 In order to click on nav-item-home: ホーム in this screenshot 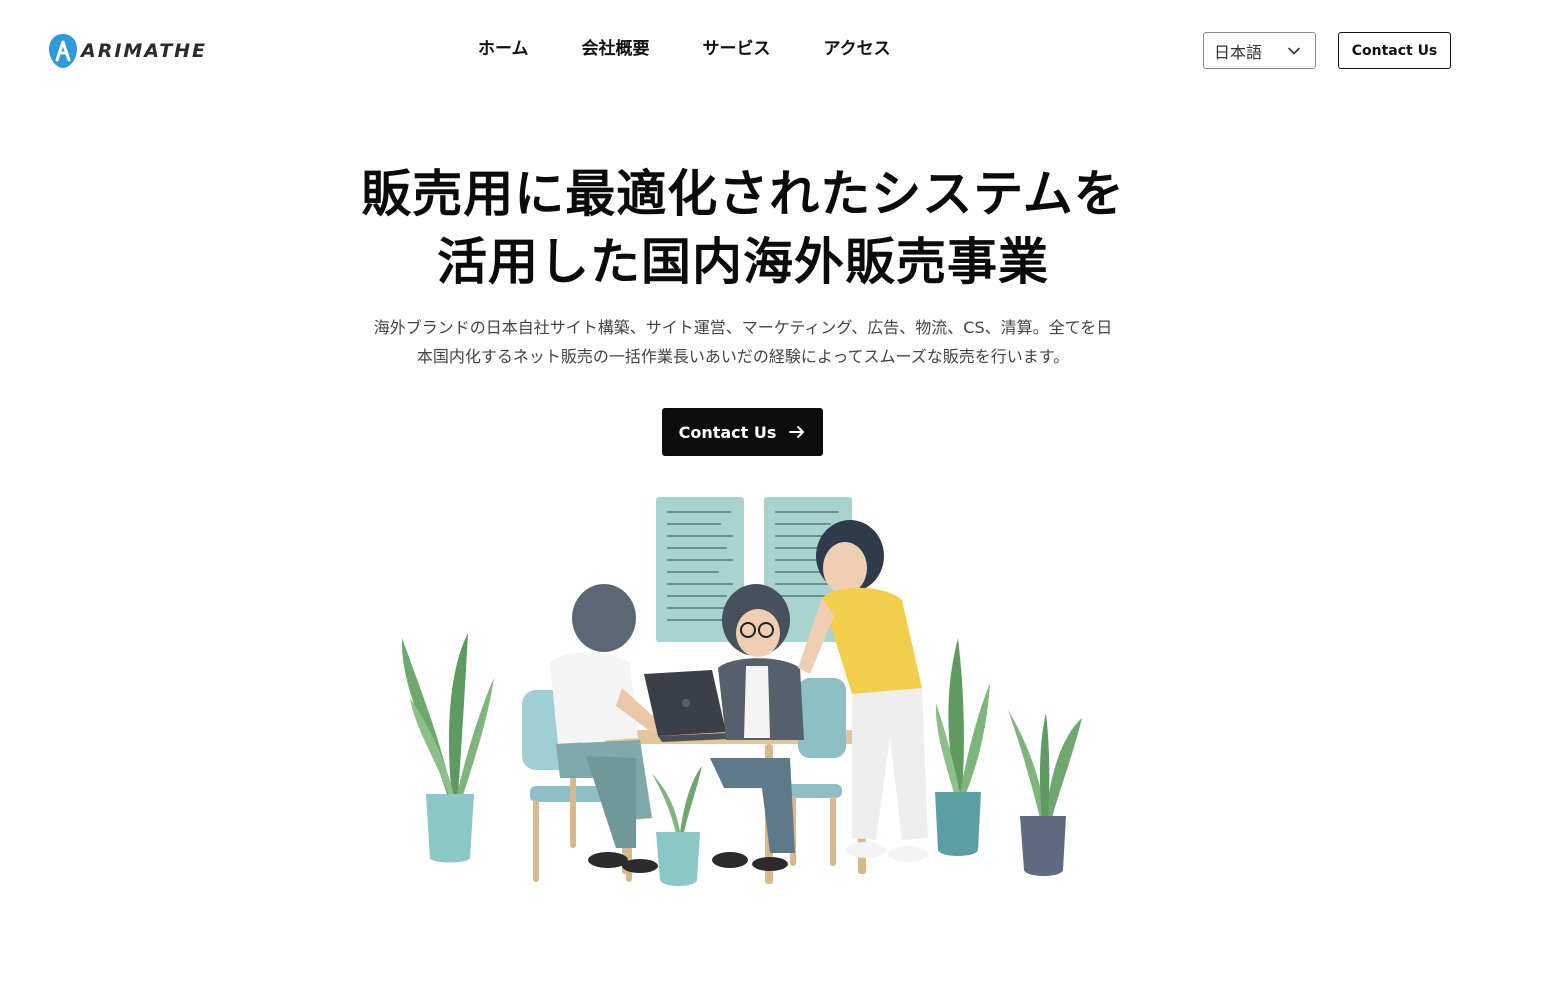, I will do `click(503, 50)`.